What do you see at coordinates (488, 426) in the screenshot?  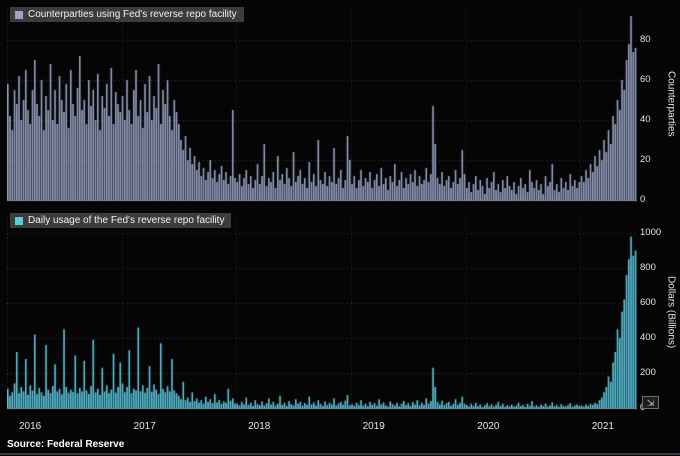 I see `x-tick-label-2020: 2020` at bounding box center [488, 426].